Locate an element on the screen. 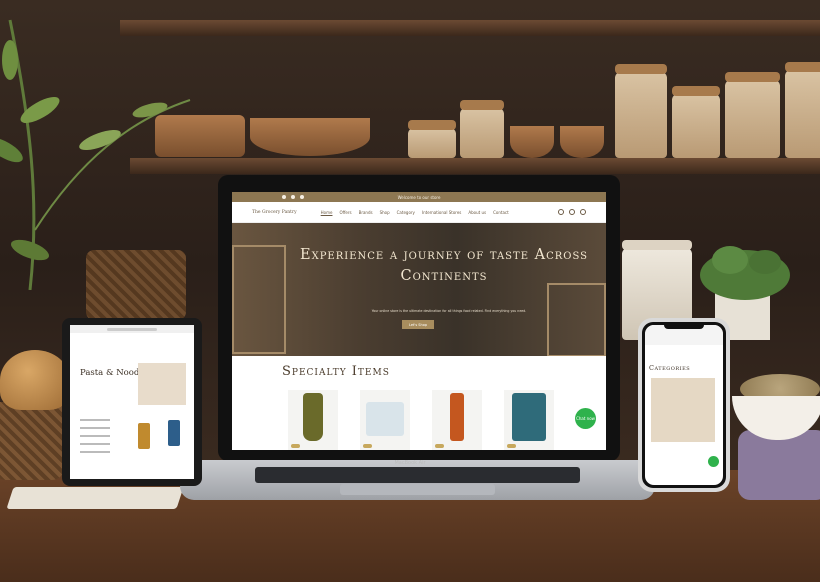  nav-contact: Contact is located at coordinates (501, 212).